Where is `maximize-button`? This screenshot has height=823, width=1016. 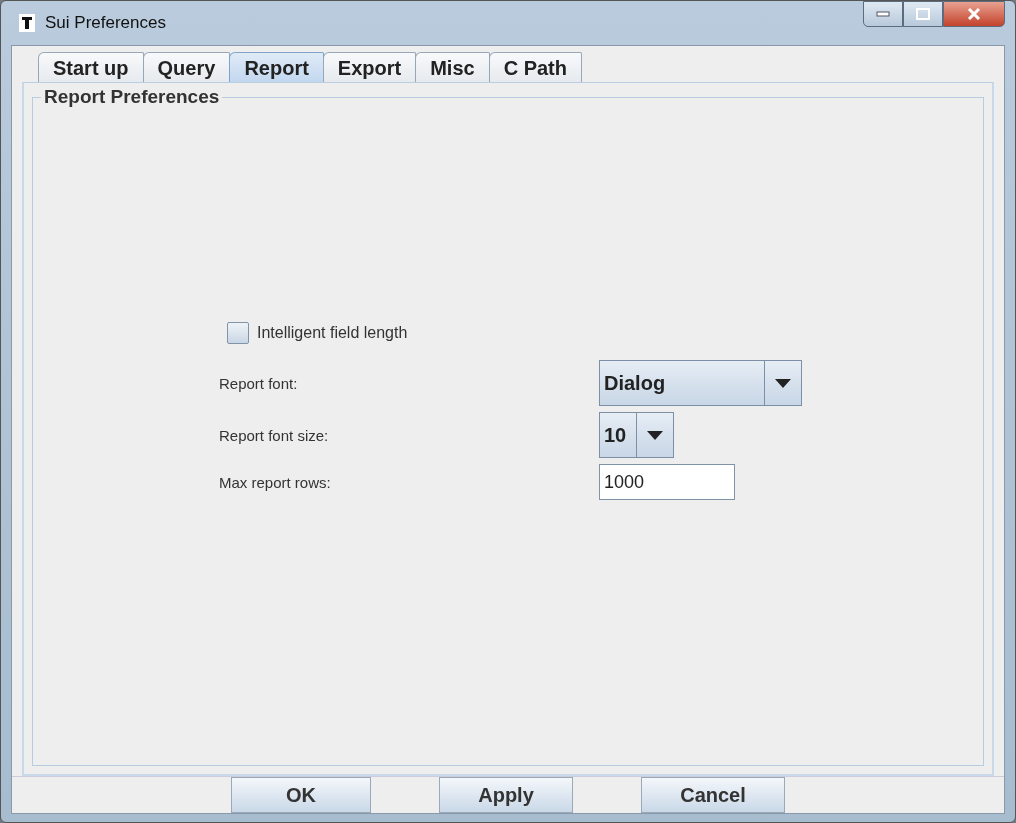 maximize-button is located at coordinates (923, 14).